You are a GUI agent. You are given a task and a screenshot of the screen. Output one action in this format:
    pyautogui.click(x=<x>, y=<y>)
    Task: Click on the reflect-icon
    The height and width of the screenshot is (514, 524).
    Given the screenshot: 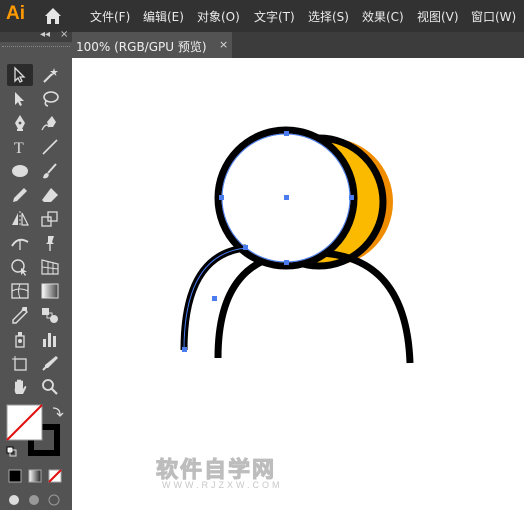 What is the action you would take?
    pyautogui.click(x=20, y=219)
    